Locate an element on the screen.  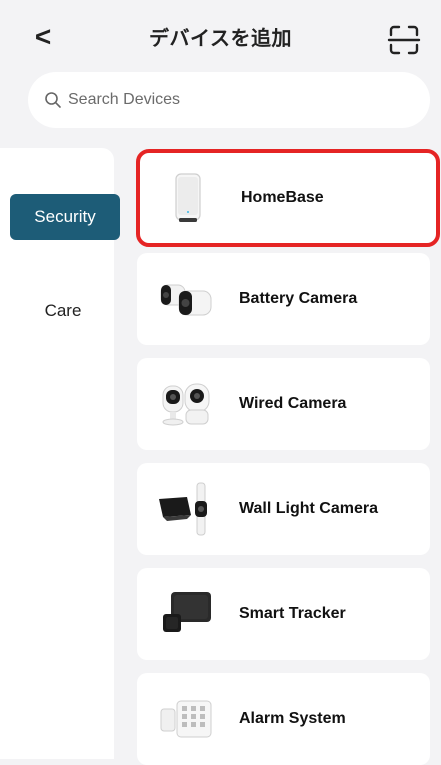
device-card-smart-tracker: Smart Tracker is located at coordinates (283, 614).